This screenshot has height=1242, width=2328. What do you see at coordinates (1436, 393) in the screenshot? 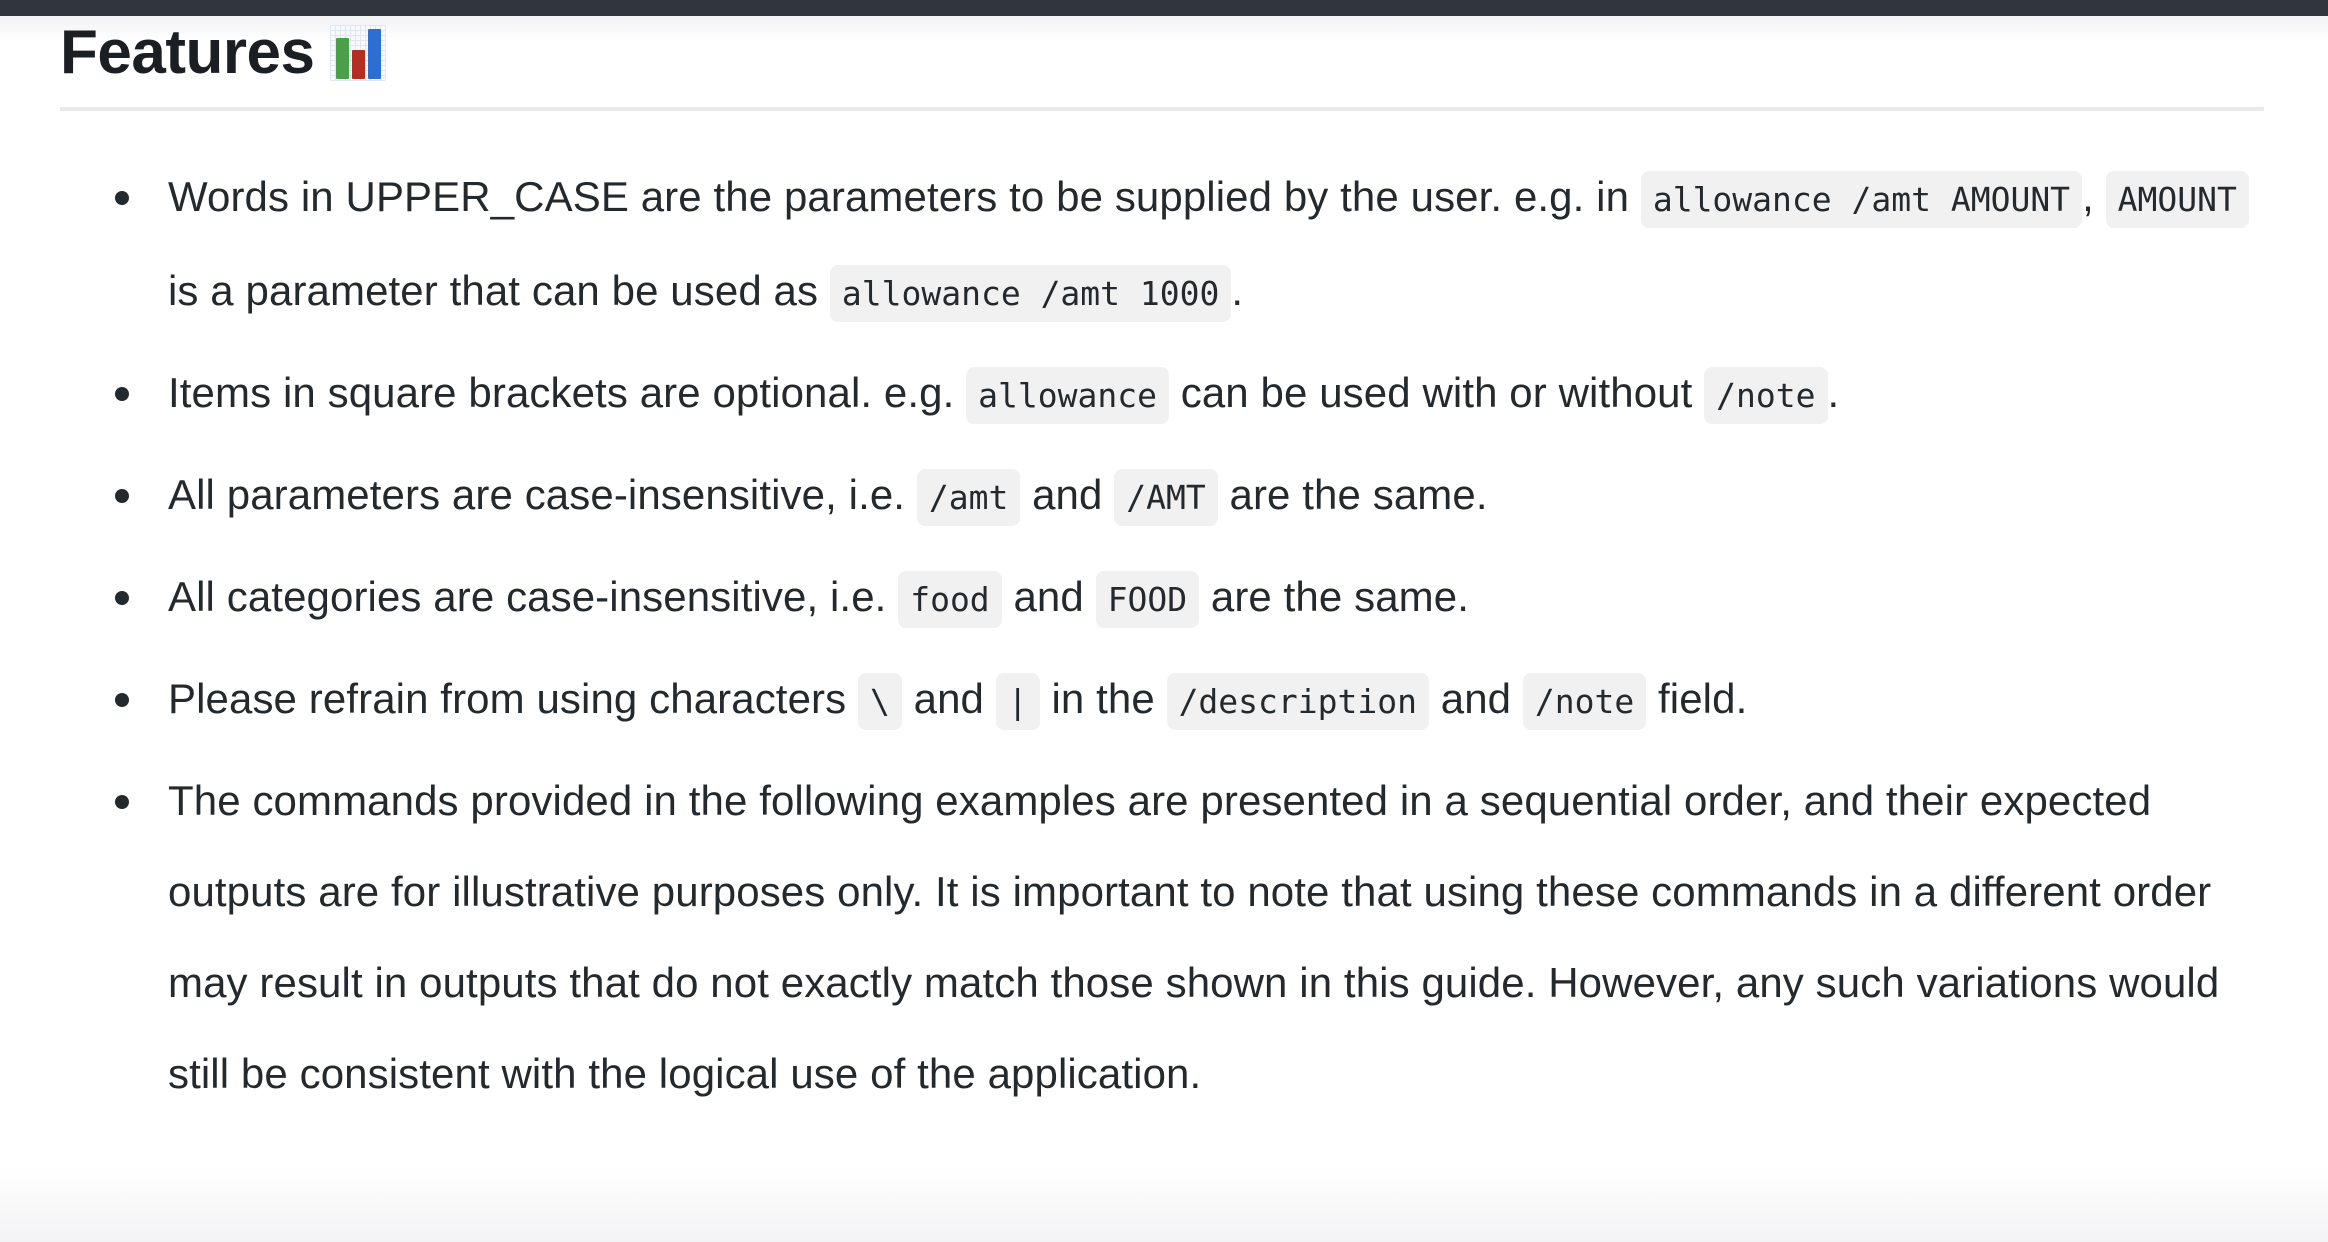
I see `feature-2-text-2: can be used with or without` at bounding box center [1436, 393].